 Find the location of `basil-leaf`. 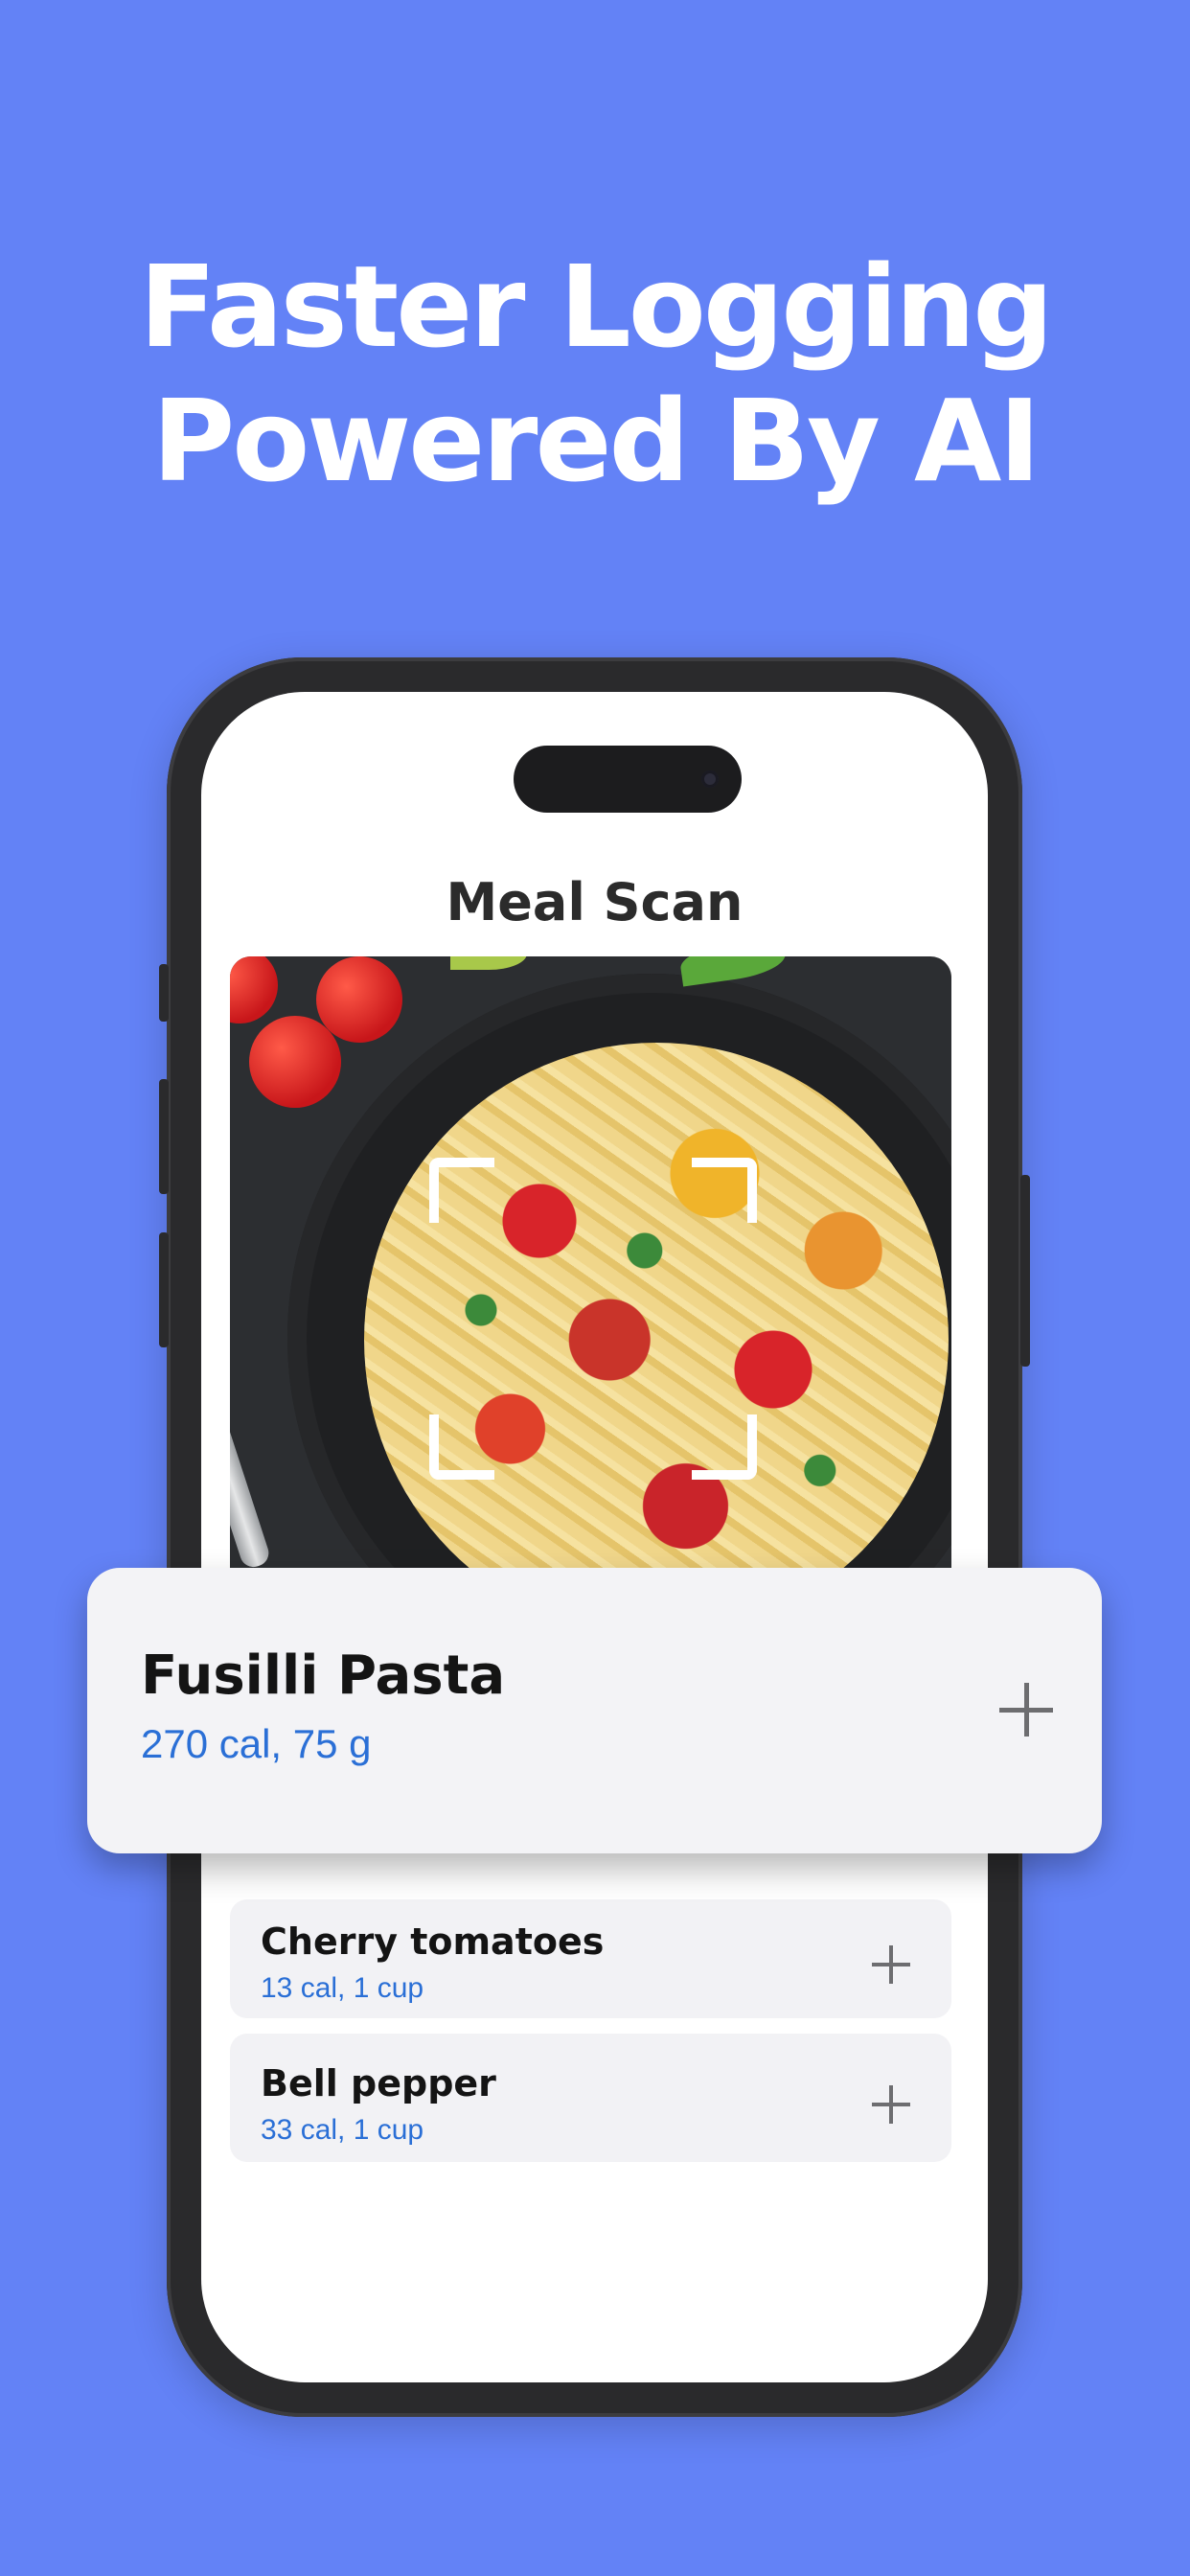

basil-leaf is located at coordinates (489, 963).